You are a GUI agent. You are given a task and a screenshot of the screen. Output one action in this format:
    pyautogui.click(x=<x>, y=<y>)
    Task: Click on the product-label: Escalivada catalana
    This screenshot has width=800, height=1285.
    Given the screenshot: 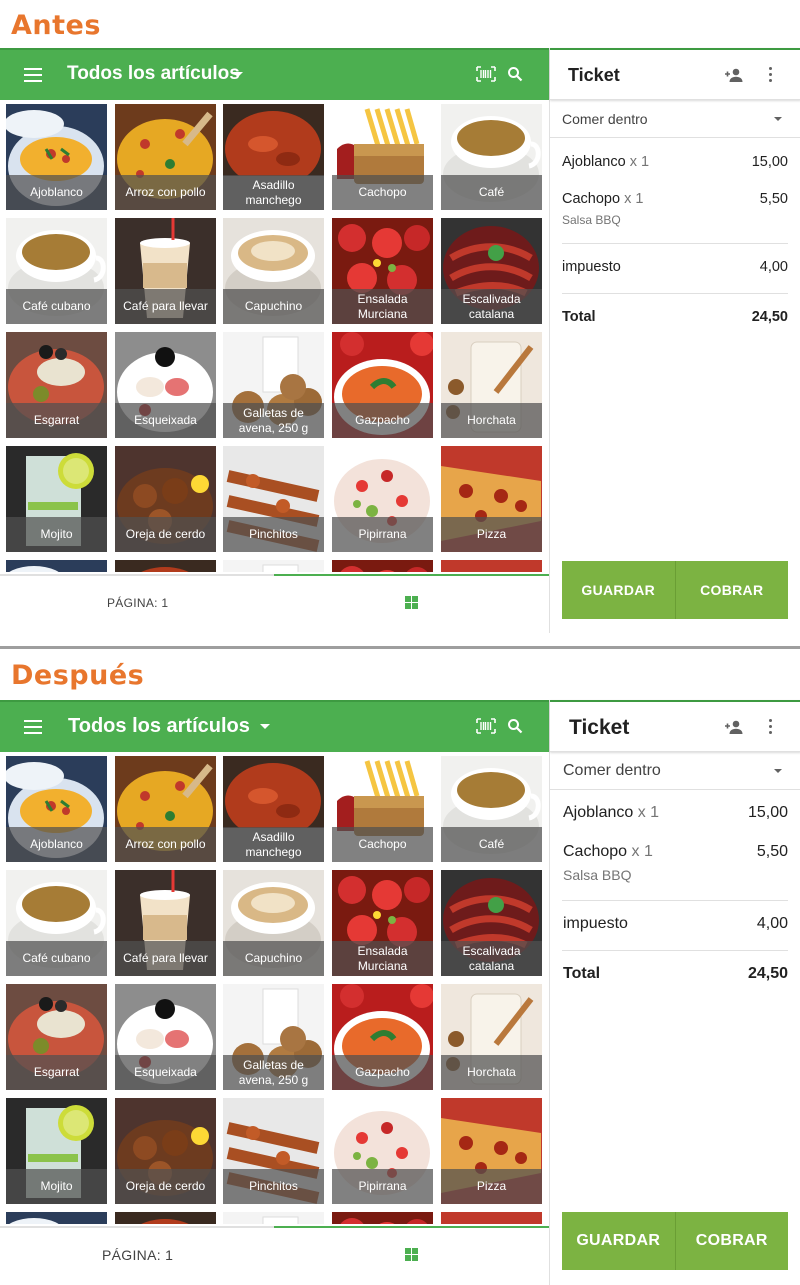 What is the action you would take?
    pyautogui.click(x=491, y=958)
    